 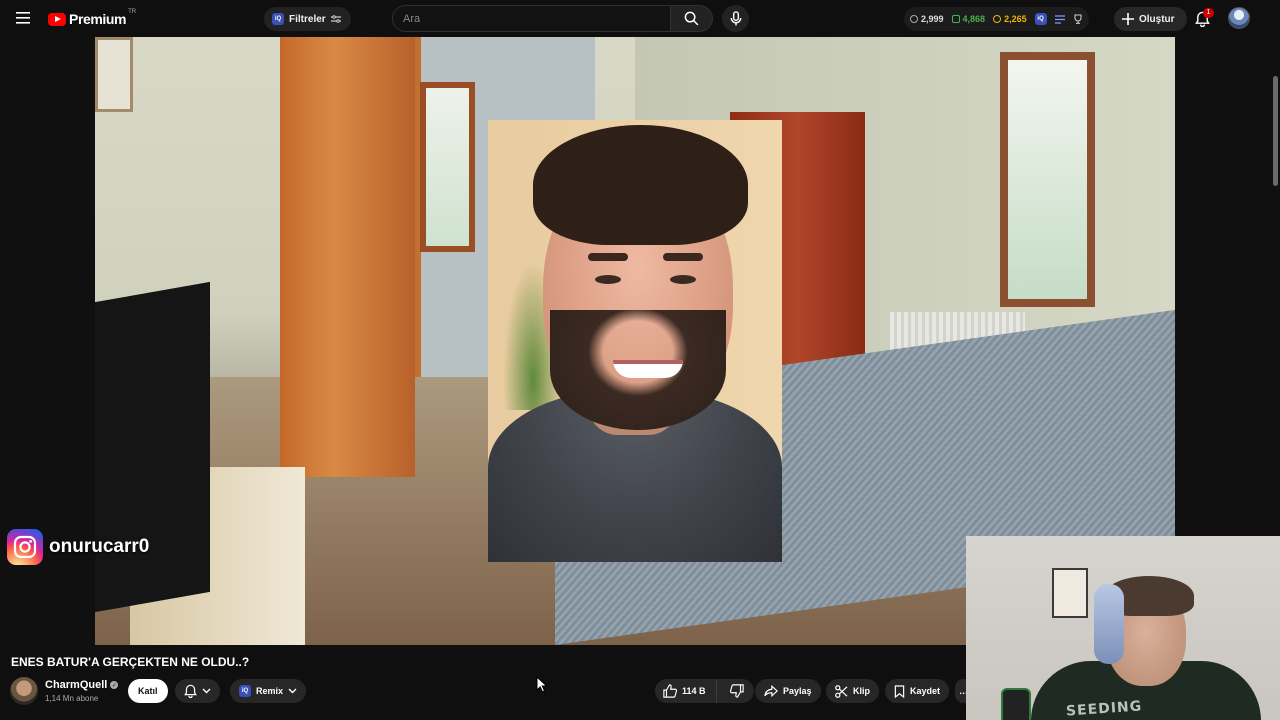 I want to click on clip-label: Klip, so click(x=861, y=691).